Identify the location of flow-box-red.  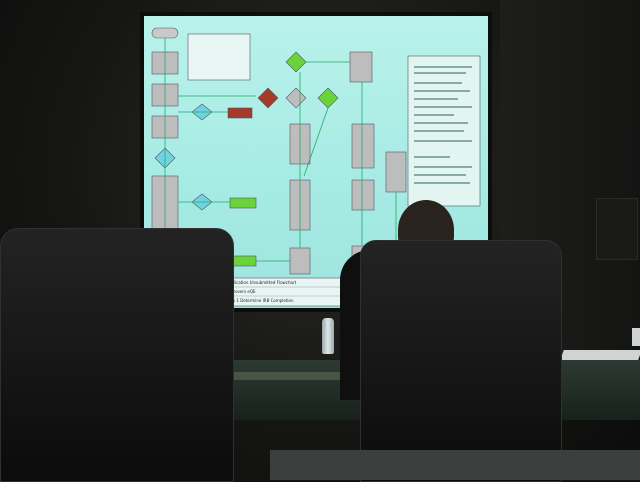
(240, 113).